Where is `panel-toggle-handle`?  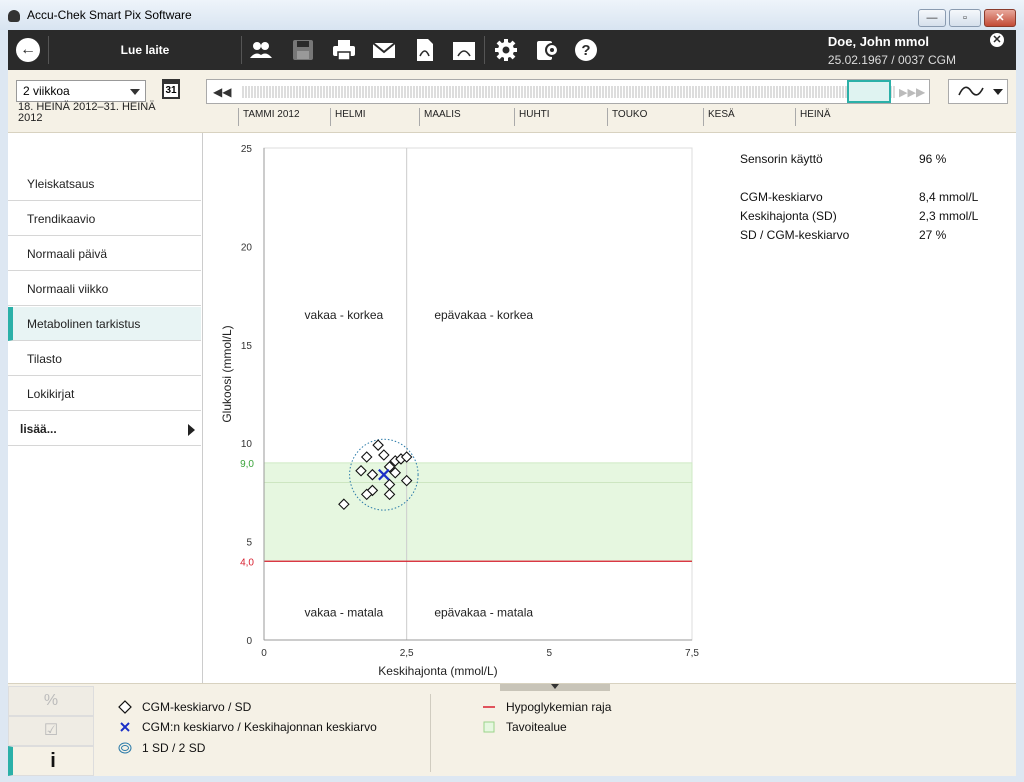 panel-toggle-handle is located at coordinates (555, 687).